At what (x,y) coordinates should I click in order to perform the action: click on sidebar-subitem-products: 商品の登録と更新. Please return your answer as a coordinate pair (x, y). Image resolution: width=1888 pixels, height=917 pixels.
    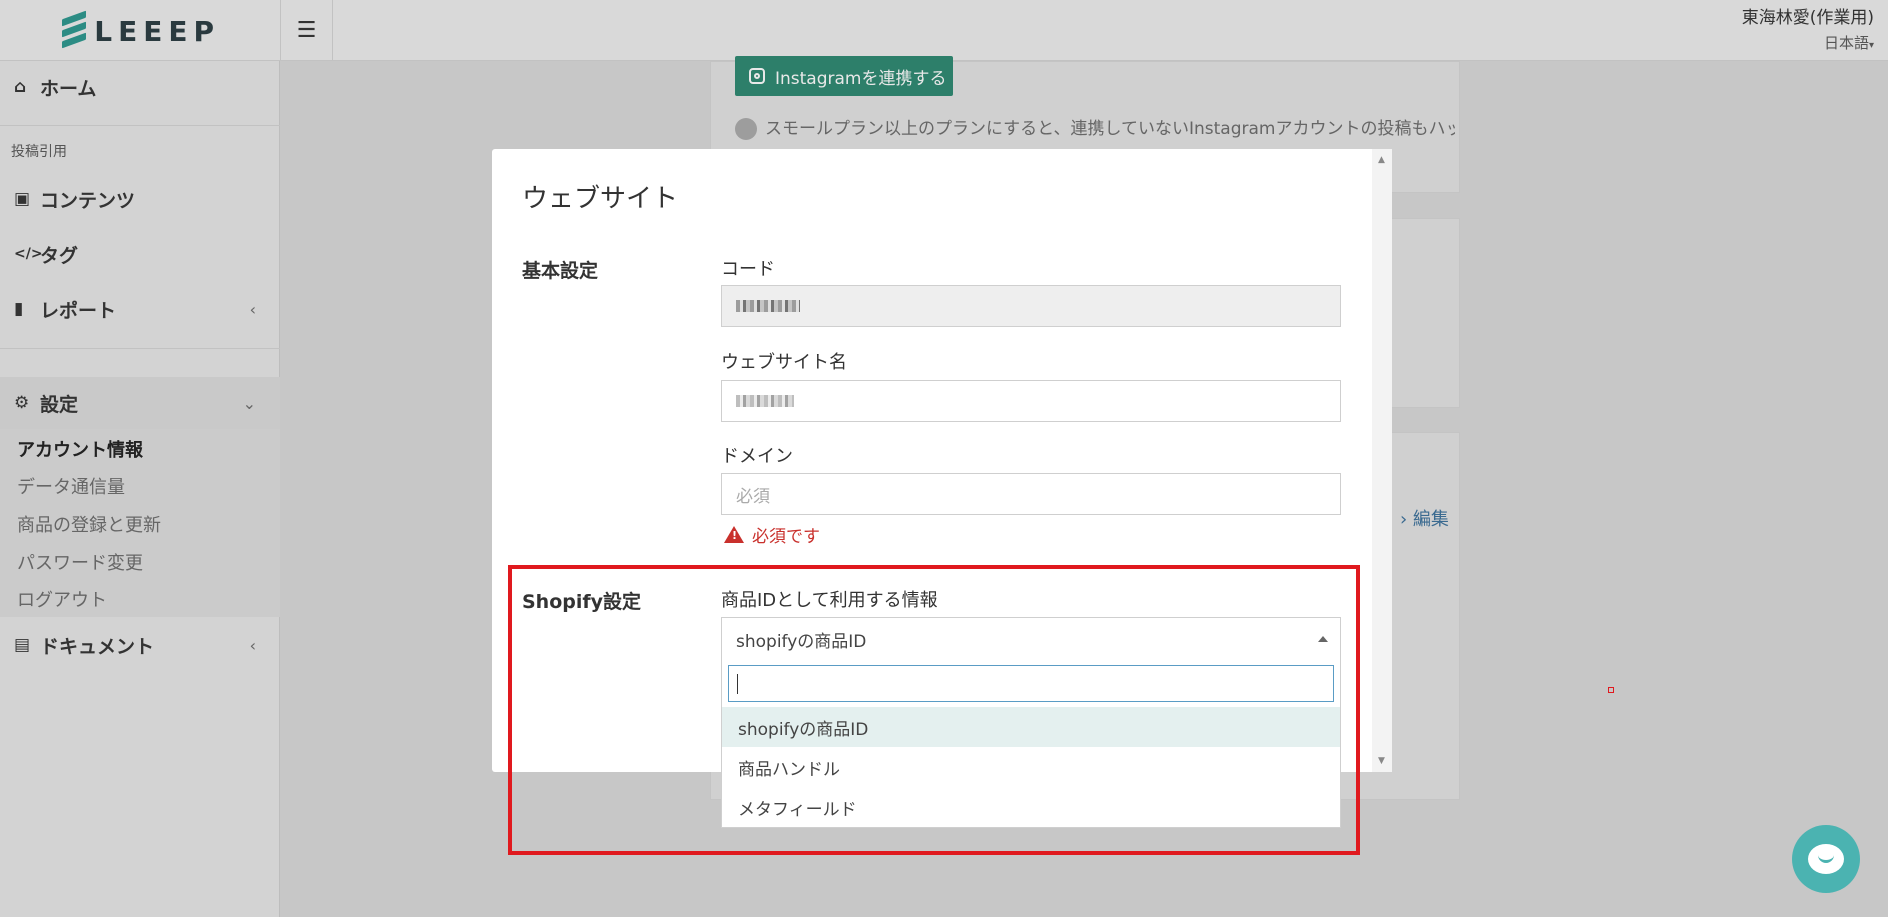
    Looking at the image, I should click on (89, 524).